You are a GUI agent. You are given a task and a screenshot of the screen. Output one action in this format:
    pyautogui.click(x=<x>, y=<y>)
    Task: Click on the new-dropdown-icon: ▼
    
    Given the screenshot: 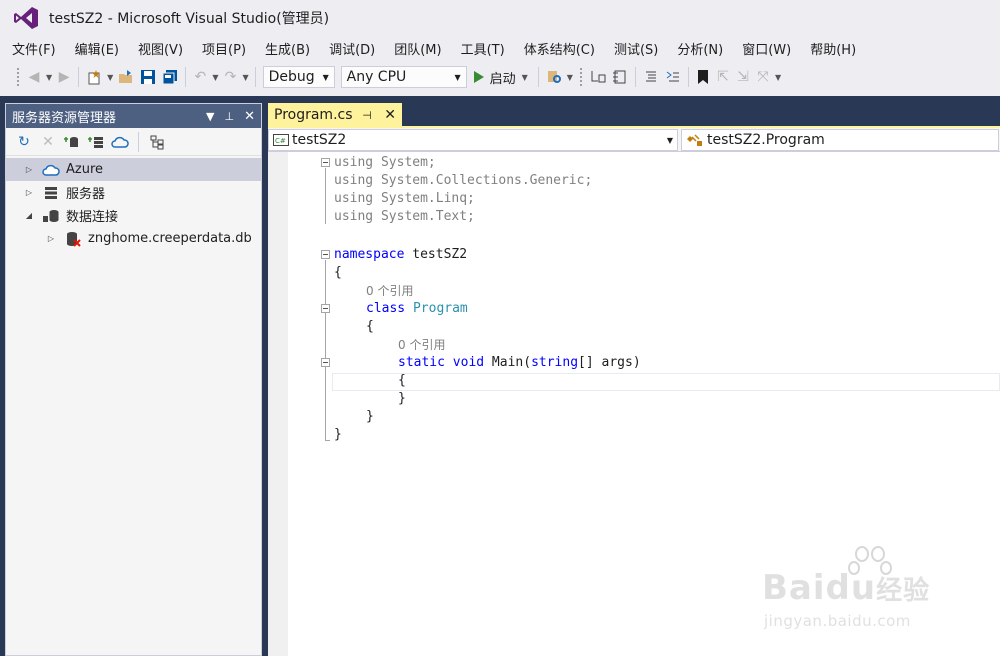 What is the action you would take?
    pyautogui.click(x=110, y=77)
    